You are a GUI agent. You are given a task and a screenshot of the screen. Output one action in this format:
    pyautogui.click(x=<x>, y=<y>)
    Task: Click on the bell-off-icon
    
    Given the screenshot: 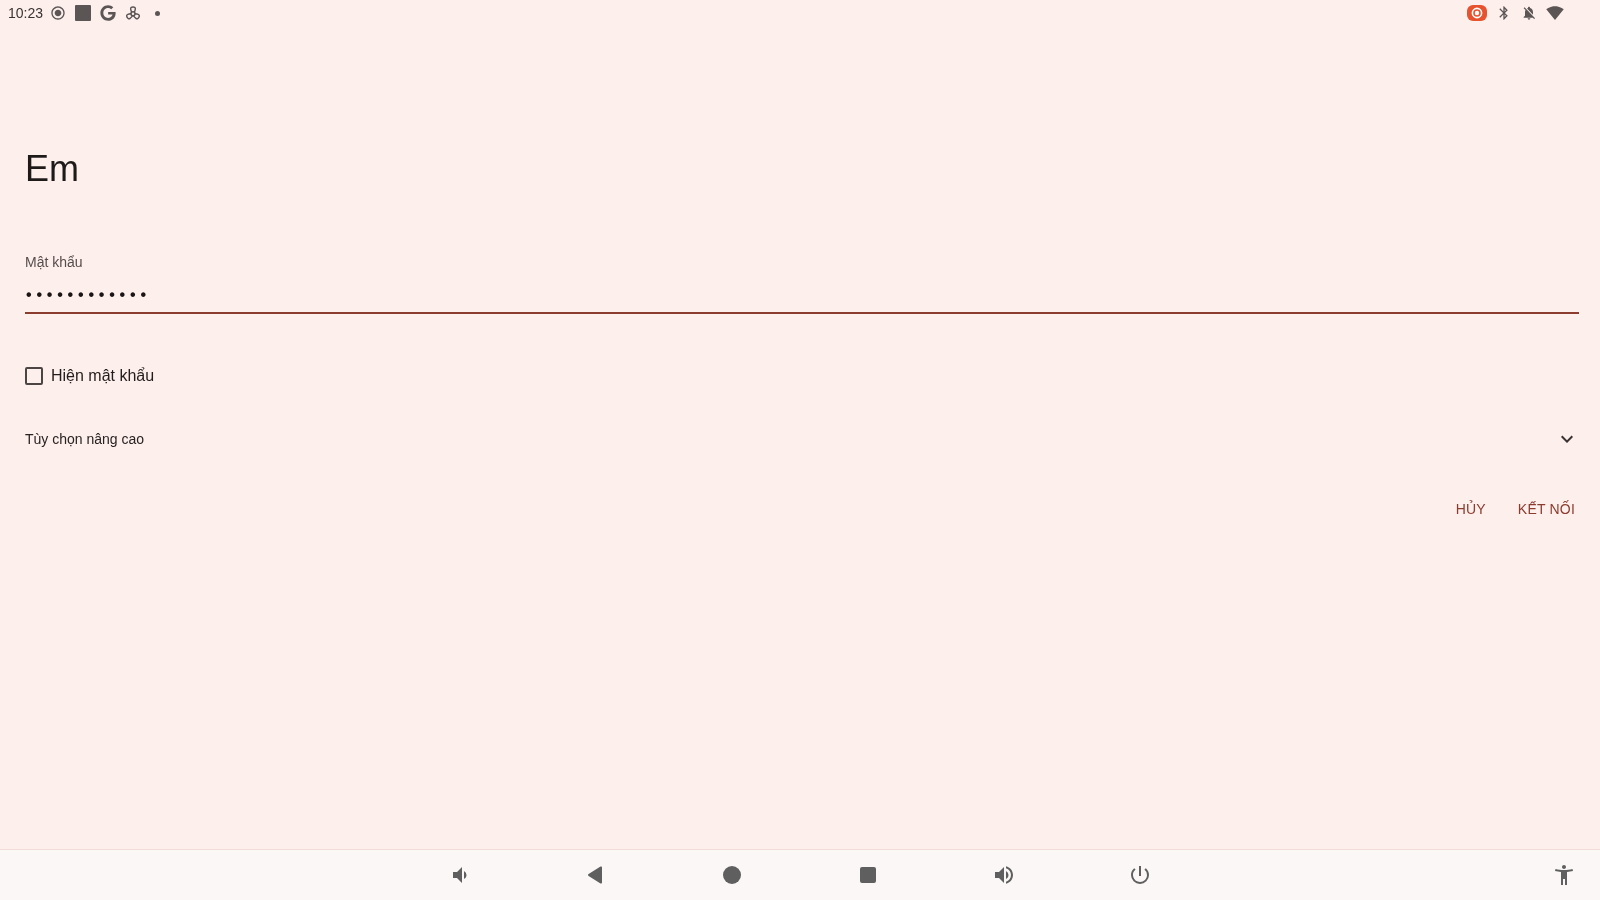 What is the action you would take?
    pyautogui.click(x=1529, y=13)
    